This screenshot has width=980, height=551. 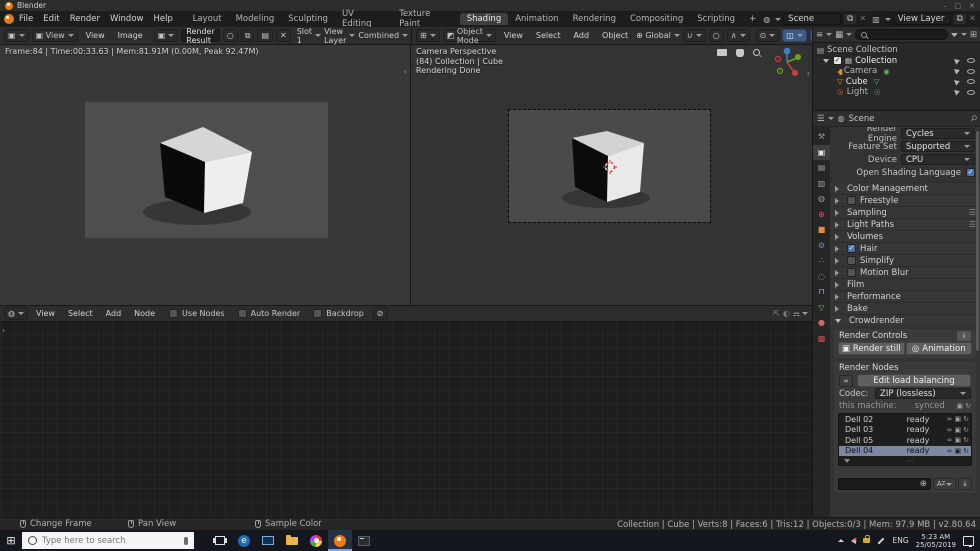 I want to click on microphone-icon, so click(x=186, y=540).